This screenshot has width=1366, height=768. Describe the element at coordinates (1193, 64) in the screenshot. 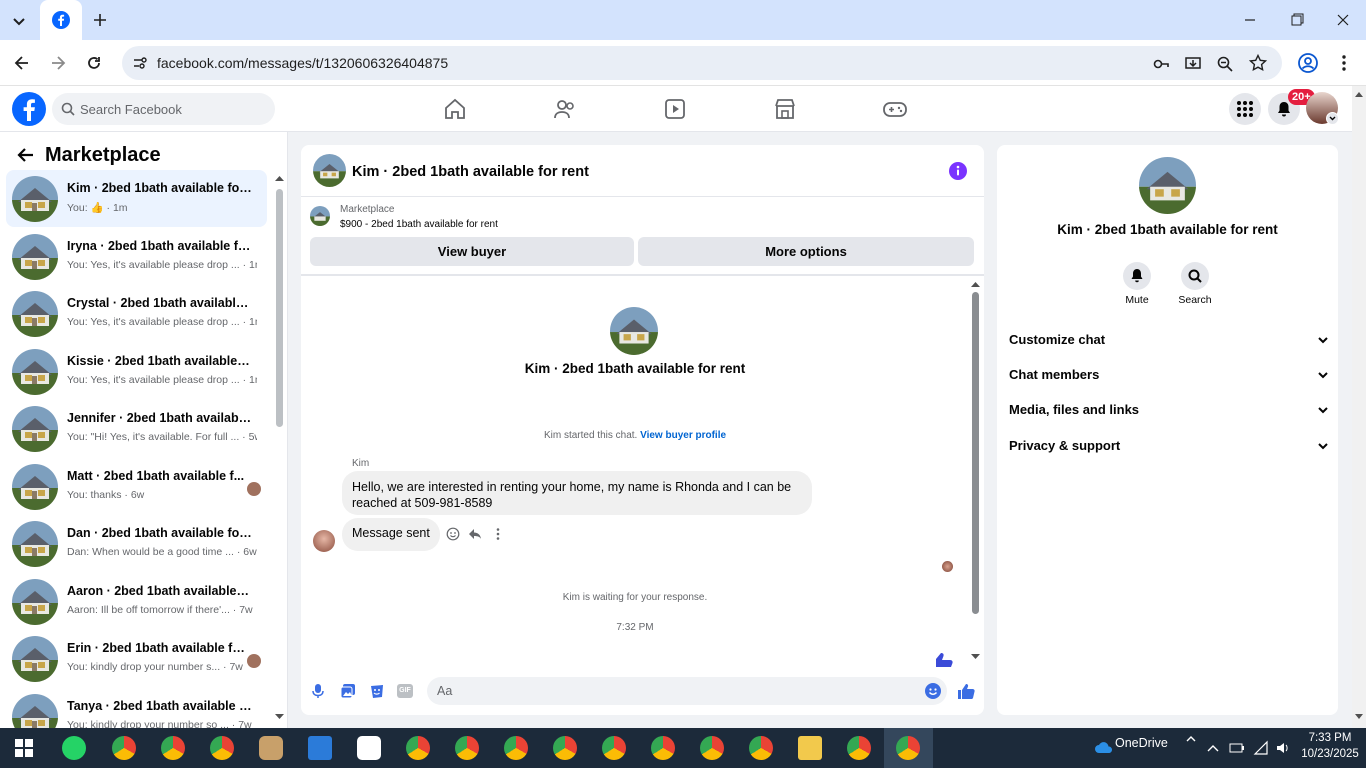

I see `install-app-icon` at that location.